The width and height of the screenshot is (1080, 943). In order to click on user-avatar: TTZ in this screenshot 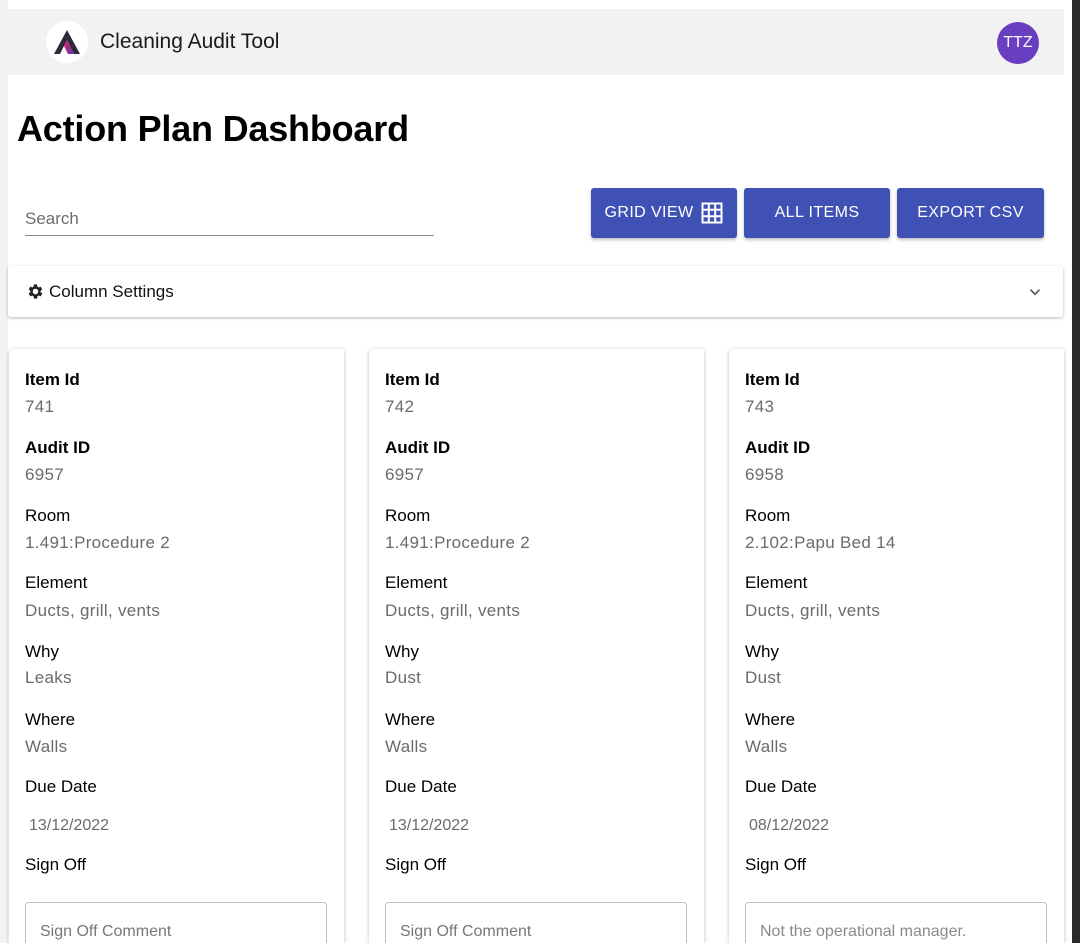, I will do `click(1018, 43)`.